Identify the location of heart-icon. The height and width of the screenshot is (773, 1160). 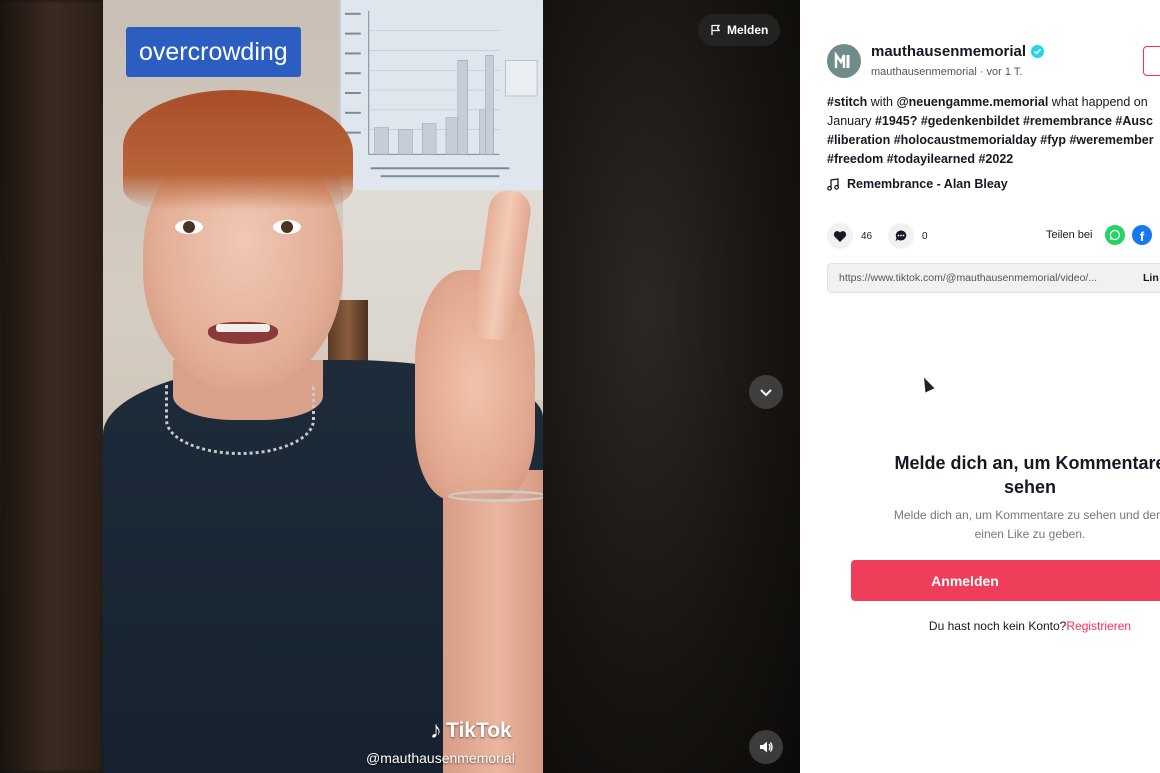
(840, 236).